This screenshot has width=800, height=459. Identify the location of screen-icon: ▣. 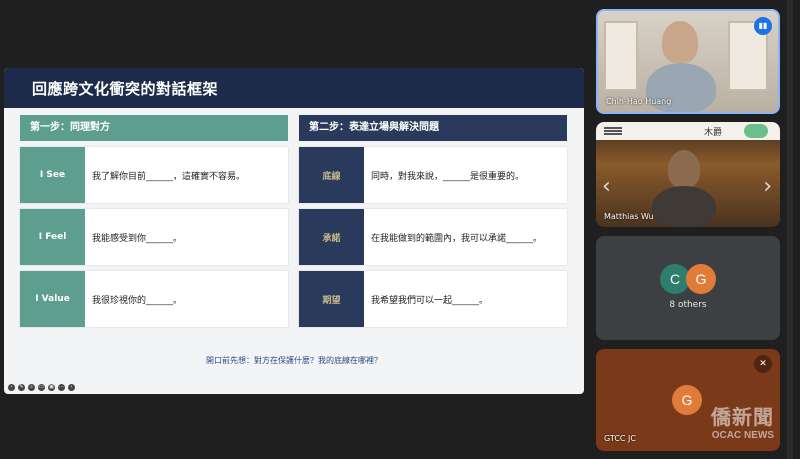
(51, 387).